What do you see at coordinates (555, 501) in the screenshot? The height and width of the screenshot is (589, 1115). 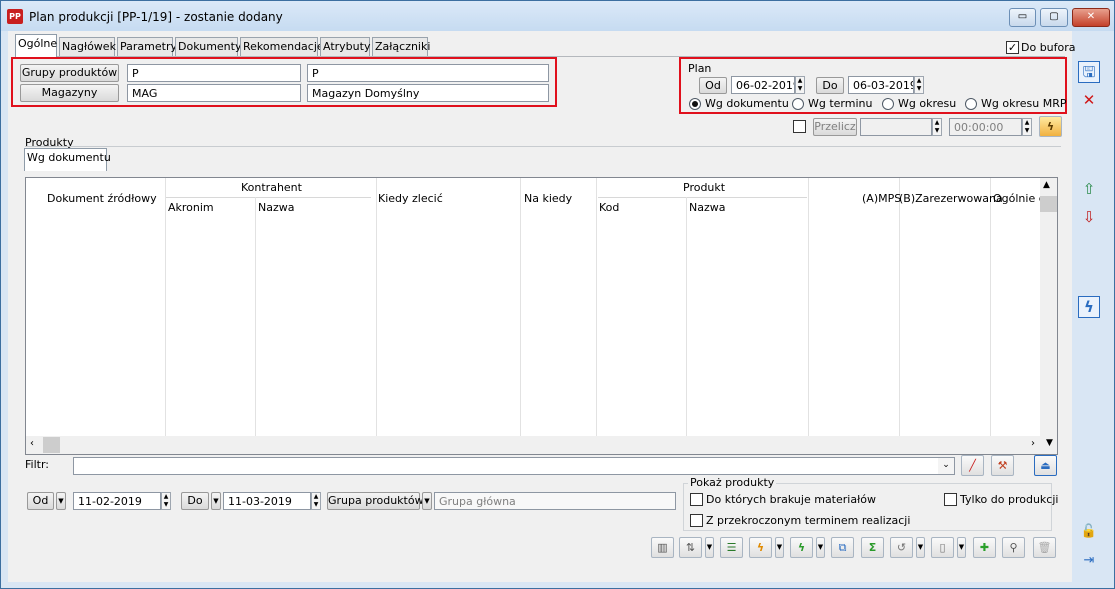 I see `grupa-field: Grupa główna` at bounding box center [555, 501].